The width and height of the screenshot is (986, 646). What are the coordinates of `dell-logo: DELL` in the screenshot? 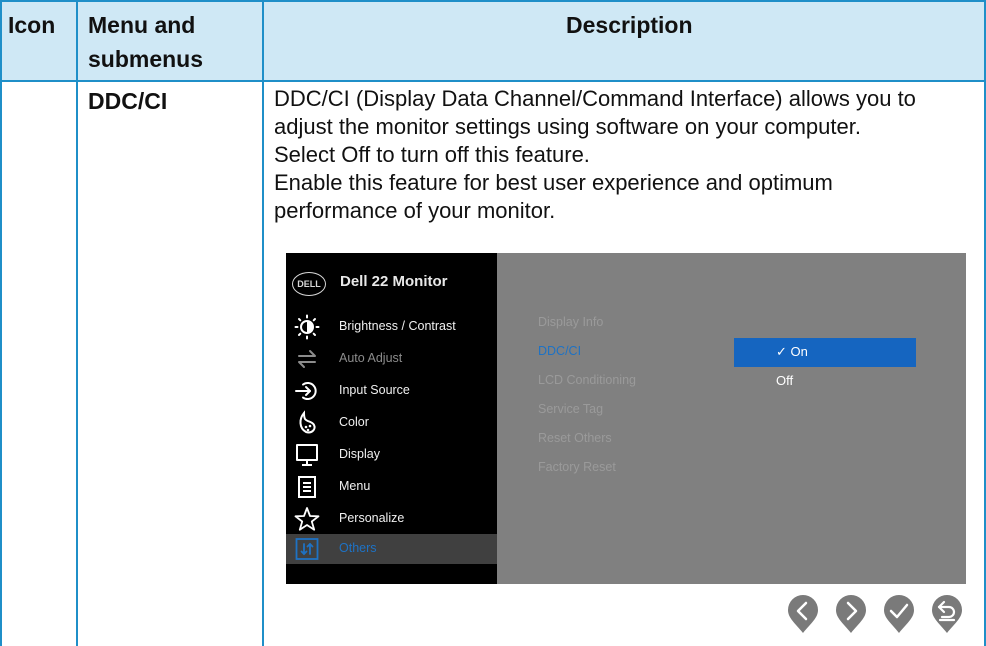 It's located at (309, 284).